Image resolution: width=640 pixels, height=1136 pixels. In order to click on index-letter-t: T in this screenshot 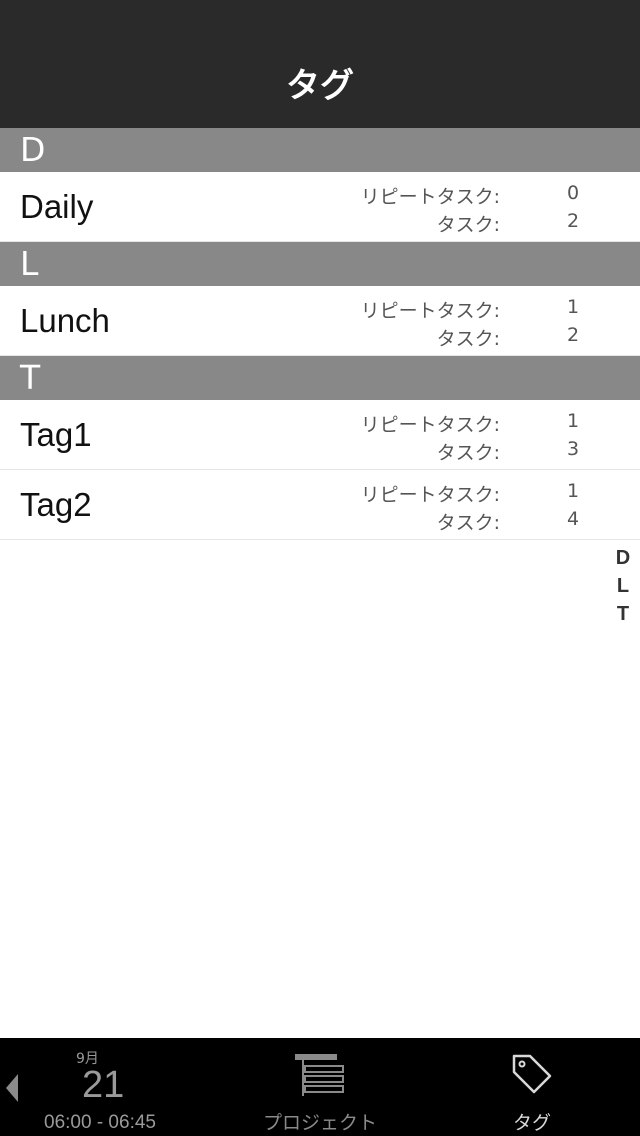, I will do `click(623, 614)`.